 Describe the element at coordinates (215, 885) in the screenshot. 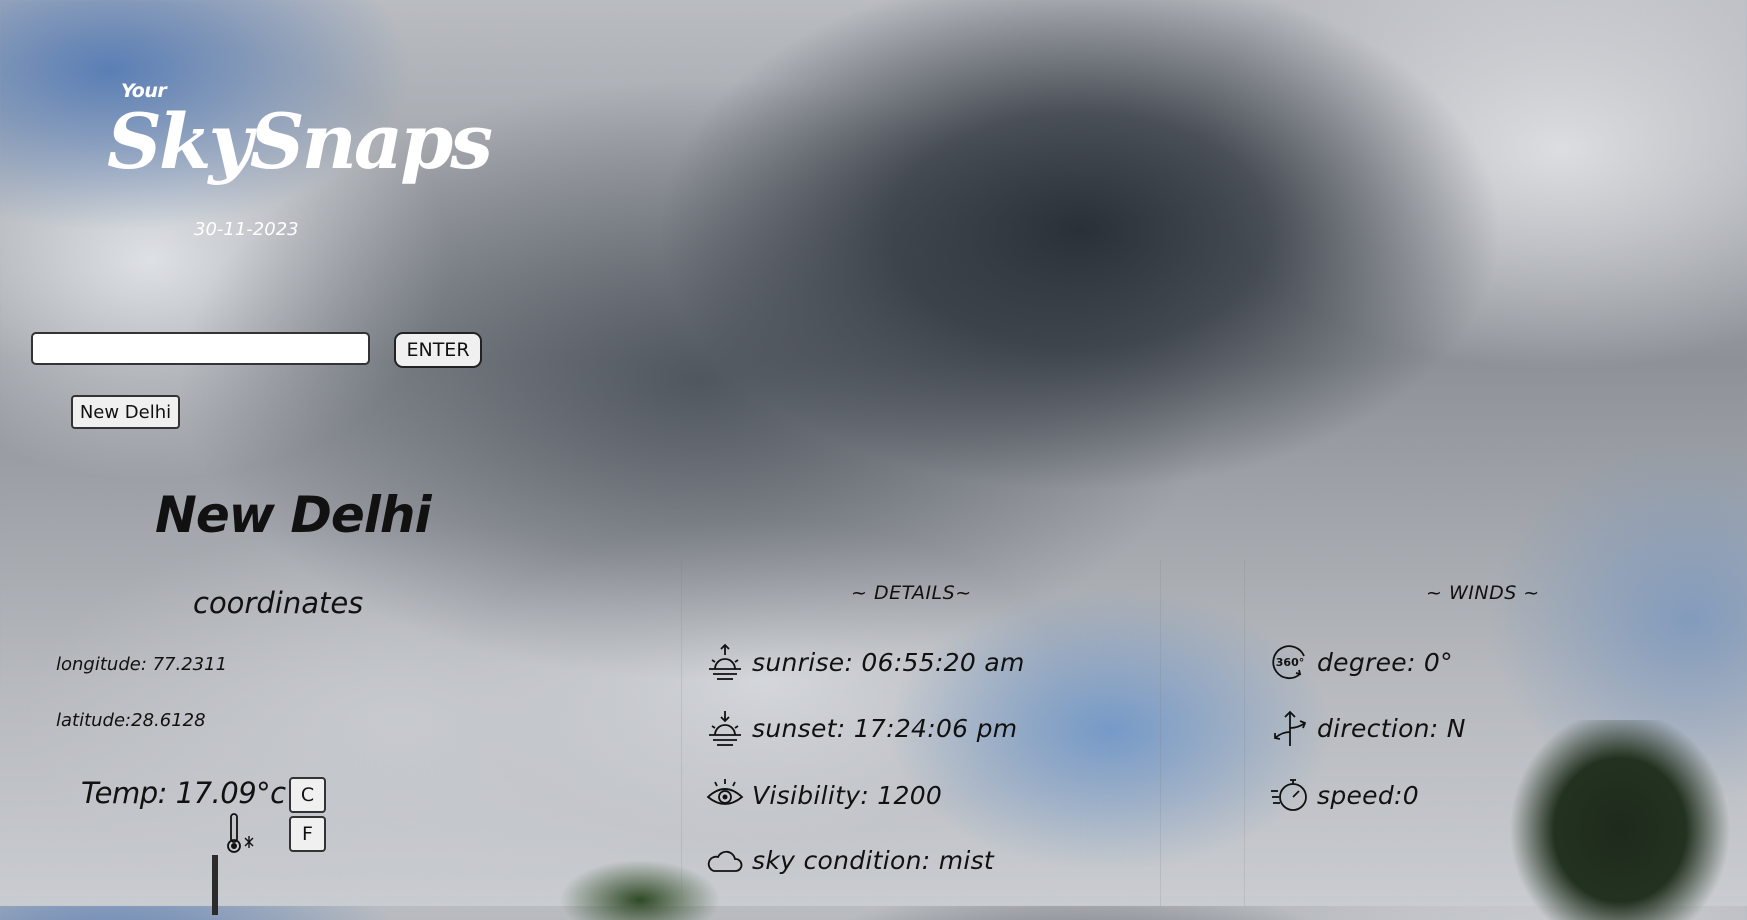

I see `background-pole` at that location.